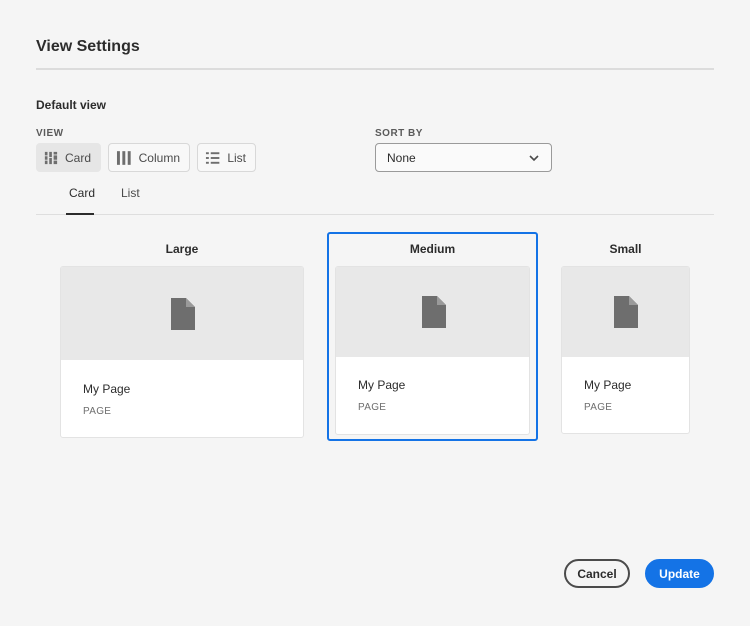  Describe the element at coordinates (625, 249) in the screenshot. I see `size-title-small: Small` at that location.